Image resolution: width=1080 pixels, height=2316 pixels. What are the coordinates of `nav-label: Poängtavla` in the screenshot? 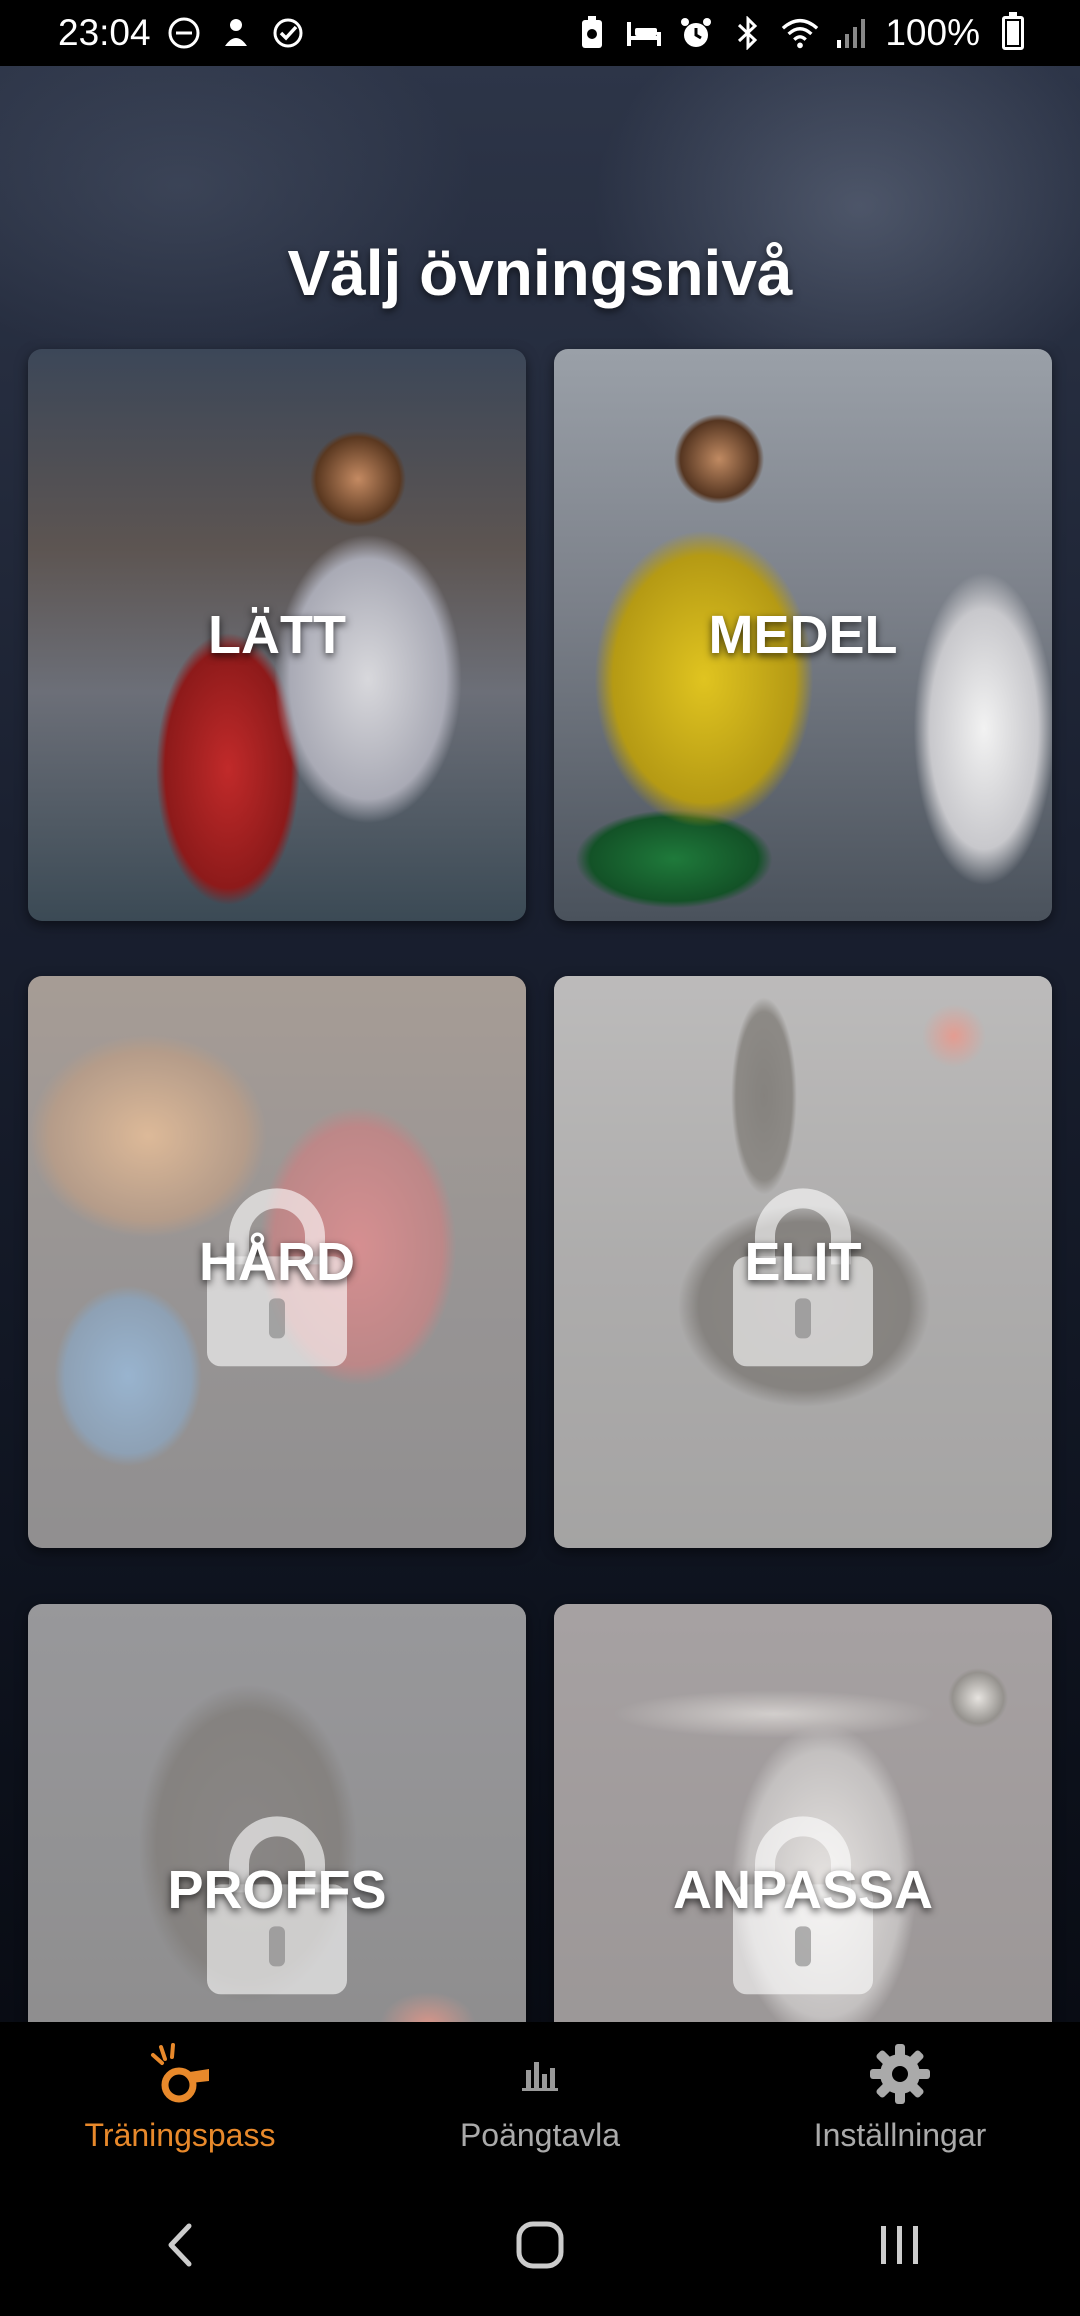 It's located at (540, 2134).